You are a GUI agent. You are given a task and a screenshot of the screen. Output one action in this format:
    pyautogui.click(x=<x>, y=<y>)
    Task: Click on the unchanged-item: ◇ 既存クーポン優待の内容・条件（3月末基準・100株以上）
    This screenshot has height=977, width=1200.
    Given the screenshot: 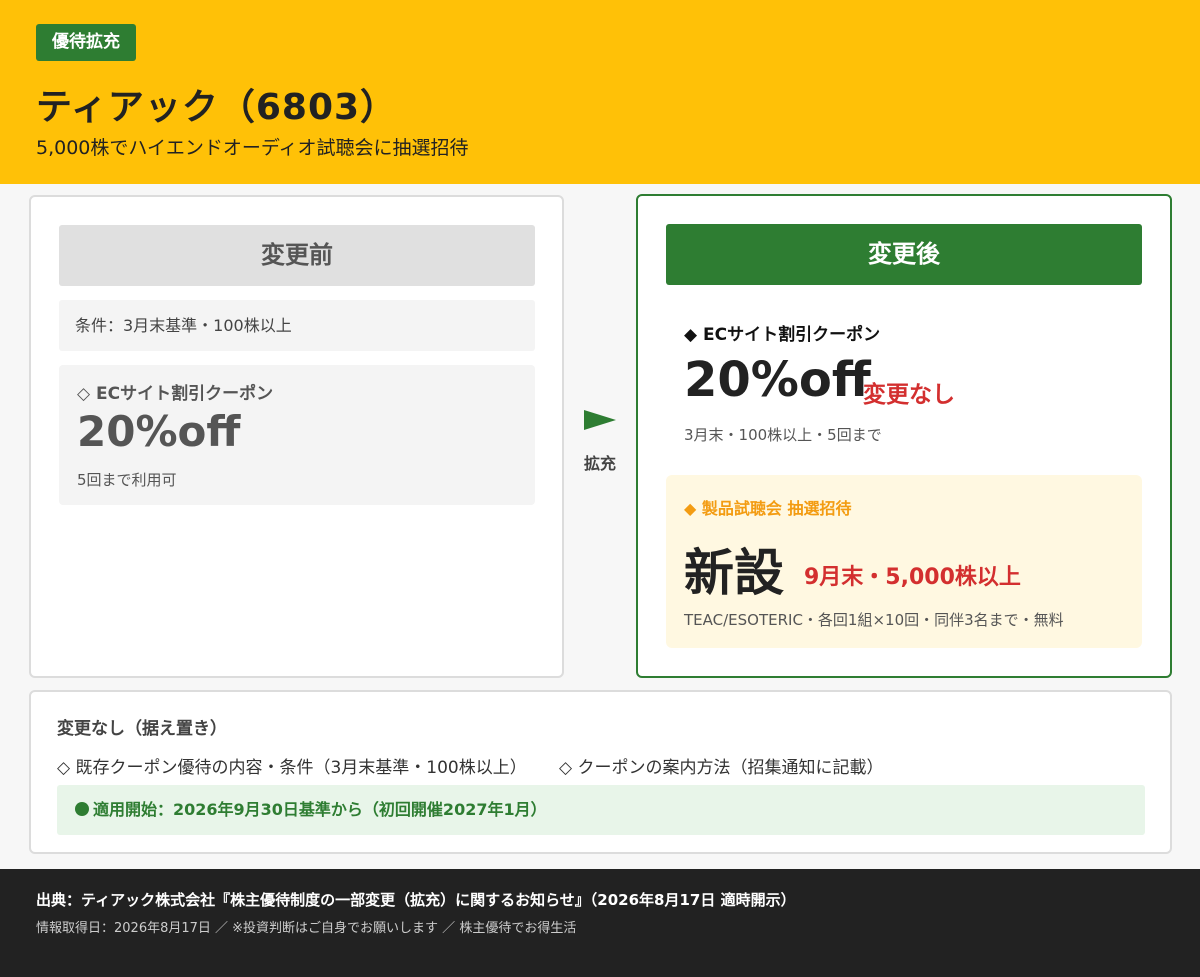 What is the action you would take?
    pyautogui.click(x=292, y=768)
    